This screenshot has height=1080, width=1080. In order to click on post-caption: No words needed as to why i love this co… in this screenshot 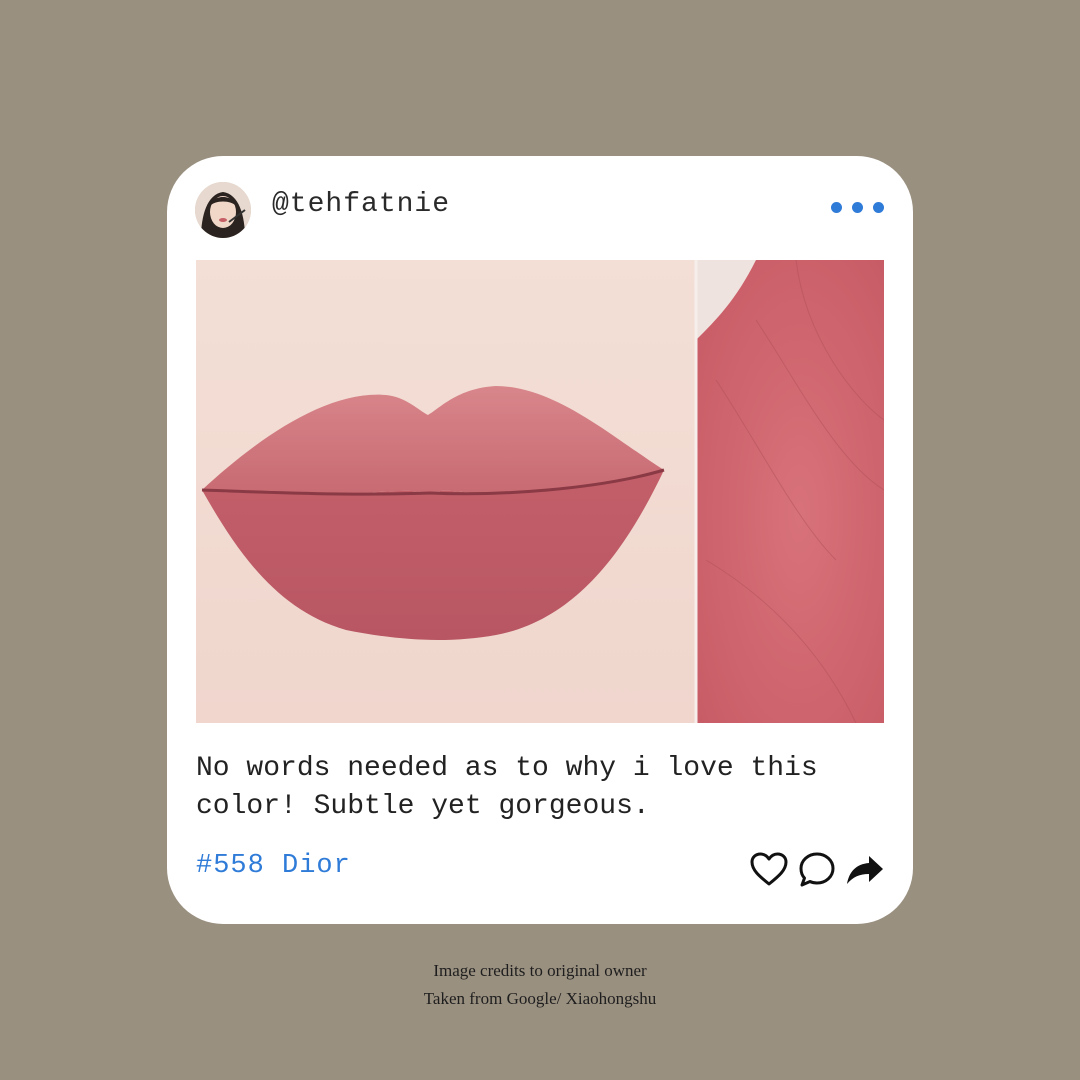, I will do `click(536, 788)`.